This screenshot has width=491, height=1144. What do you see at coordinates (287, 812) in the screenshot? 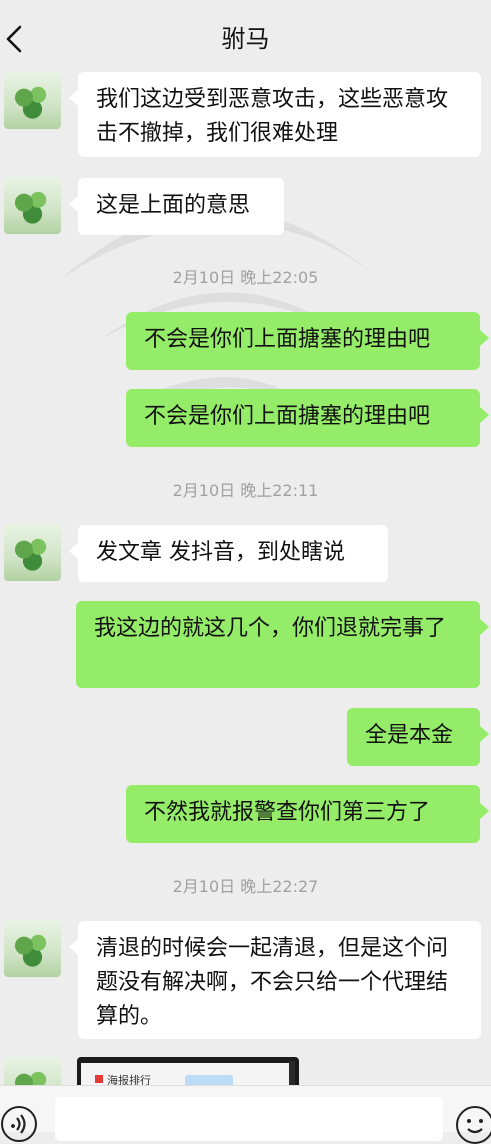
I see `message-text: 不然我就报警查你们第三方了` at bounding box center [287, 812].